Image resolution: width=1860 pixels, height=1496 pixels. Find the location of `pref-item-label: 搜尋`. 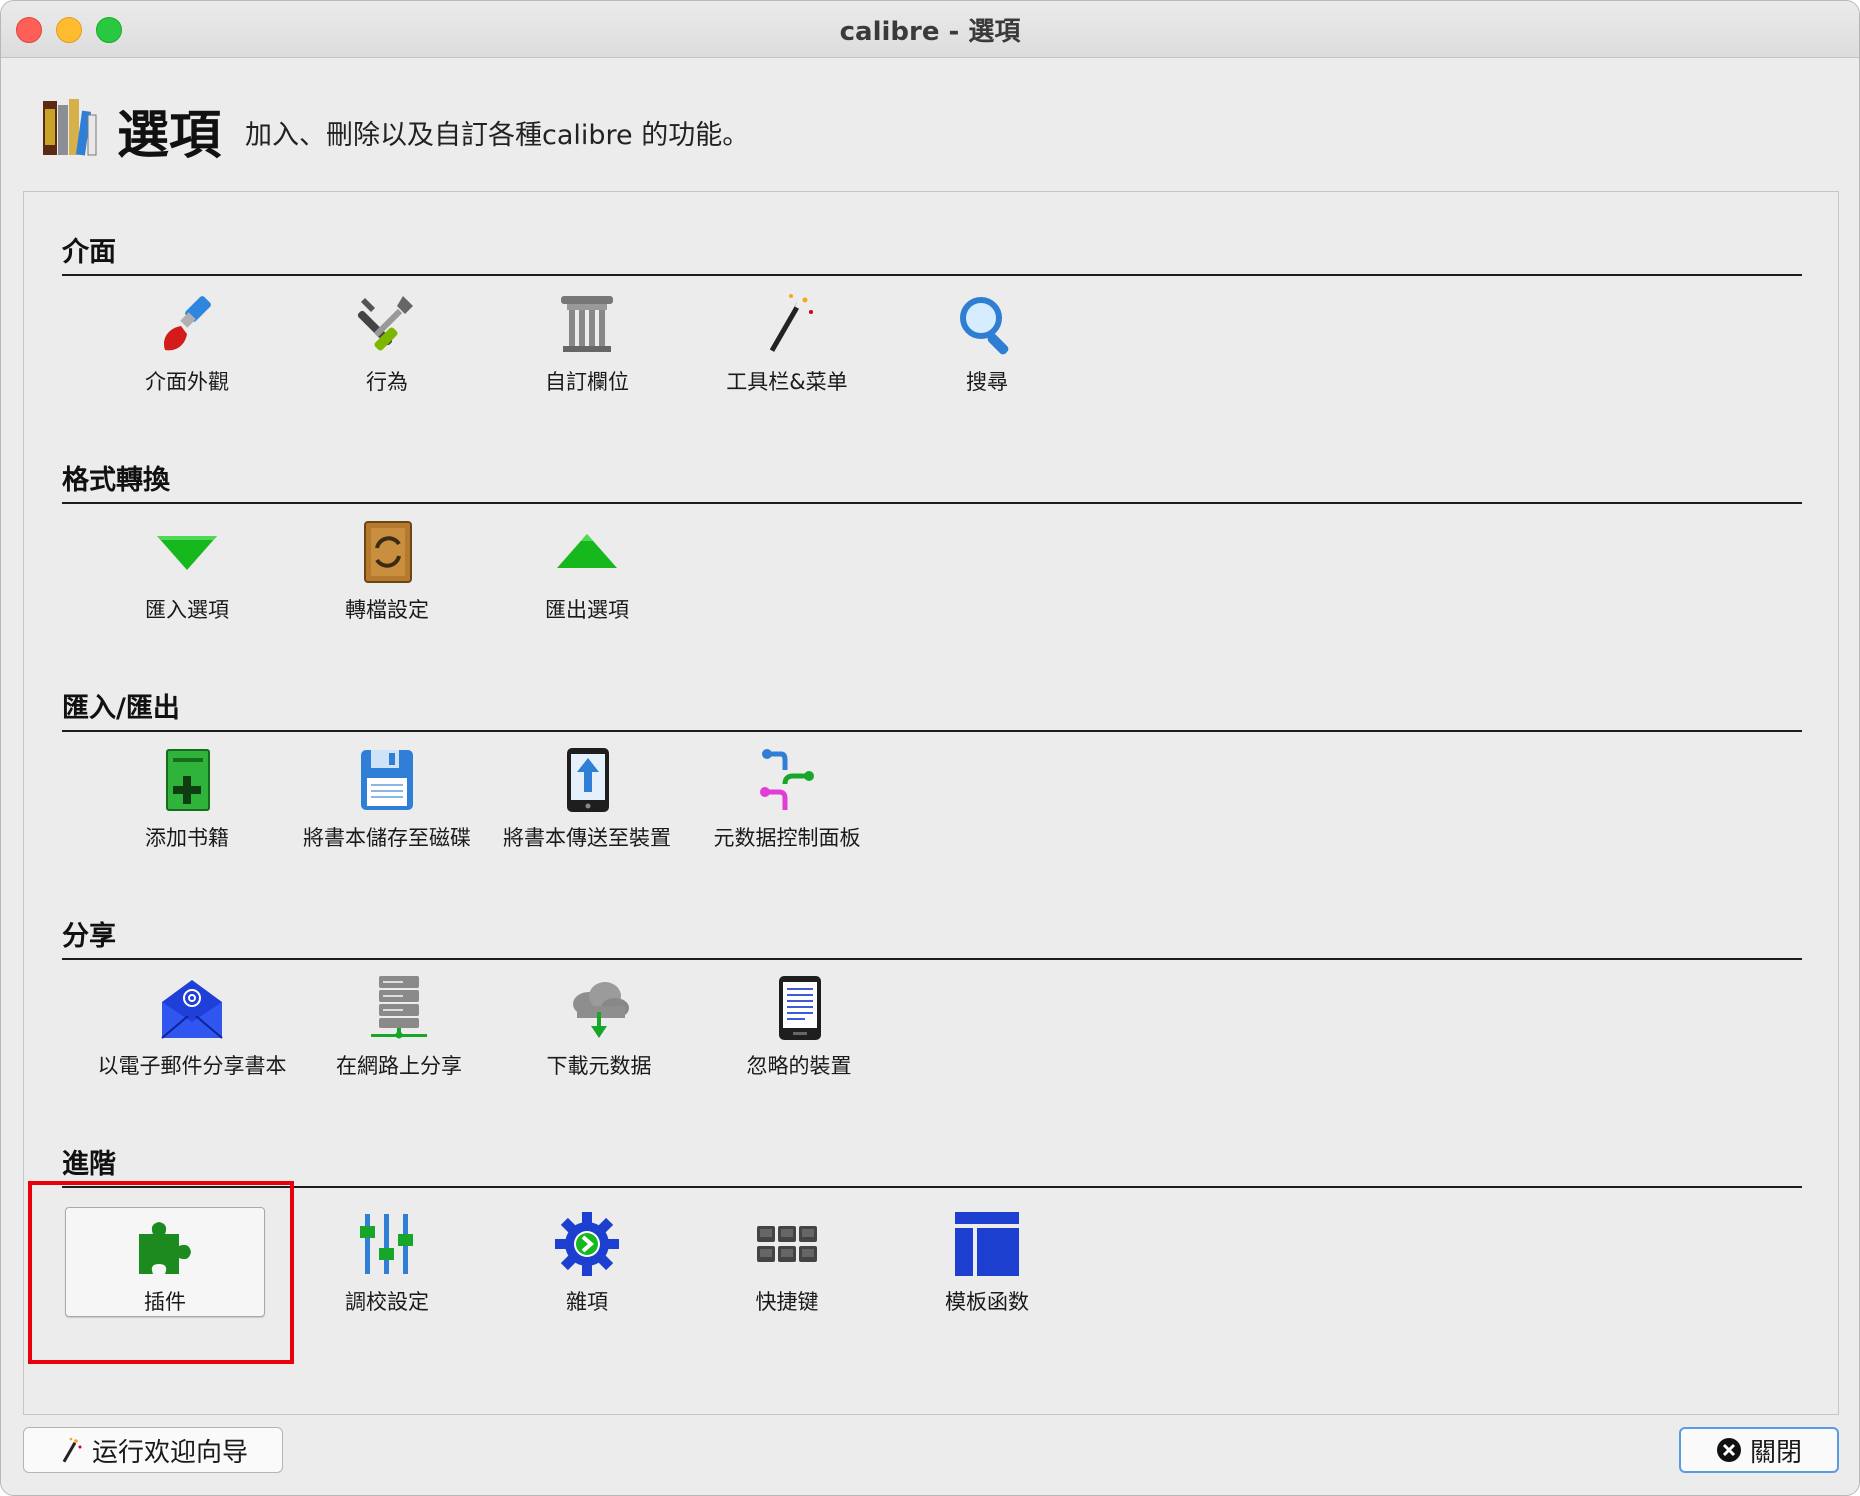

pref-item-label: 搜尋 is located at coordinates (987, 382).